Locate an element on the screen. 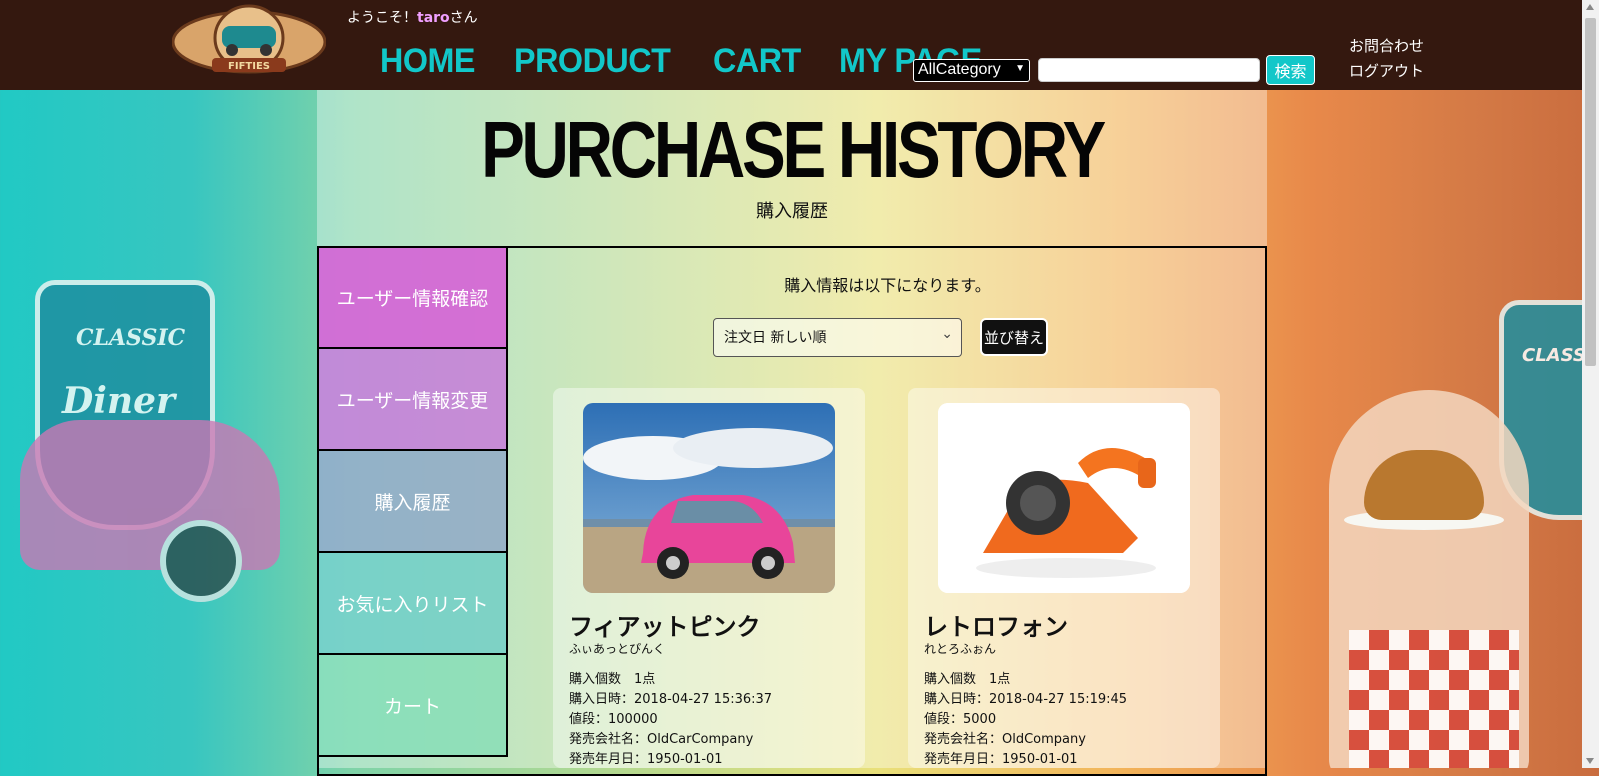 This screenshot has height=776, width=1599. product-price: 値段：100000 is located at coordinates (613, 719).